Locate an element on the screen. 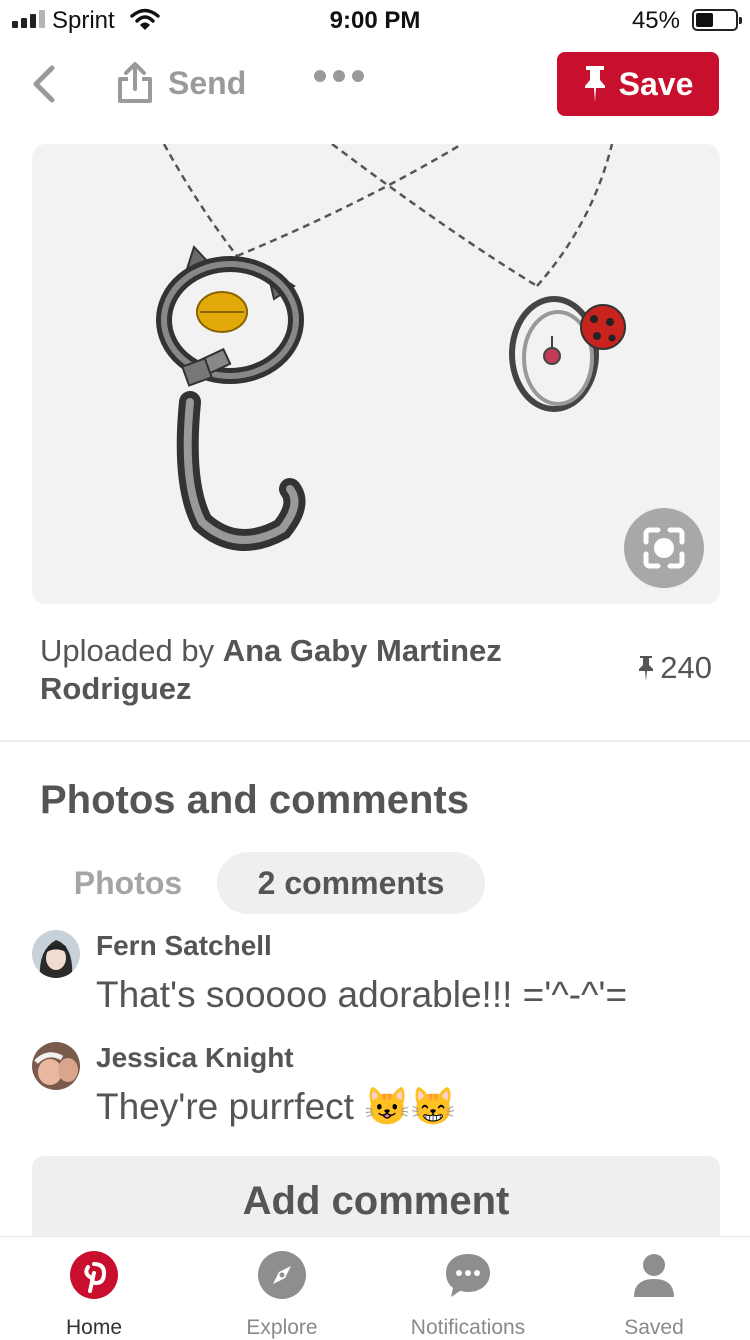 This screenshot has height=1340, width=750. share-upload-icon is located at coordinates (135, 82).